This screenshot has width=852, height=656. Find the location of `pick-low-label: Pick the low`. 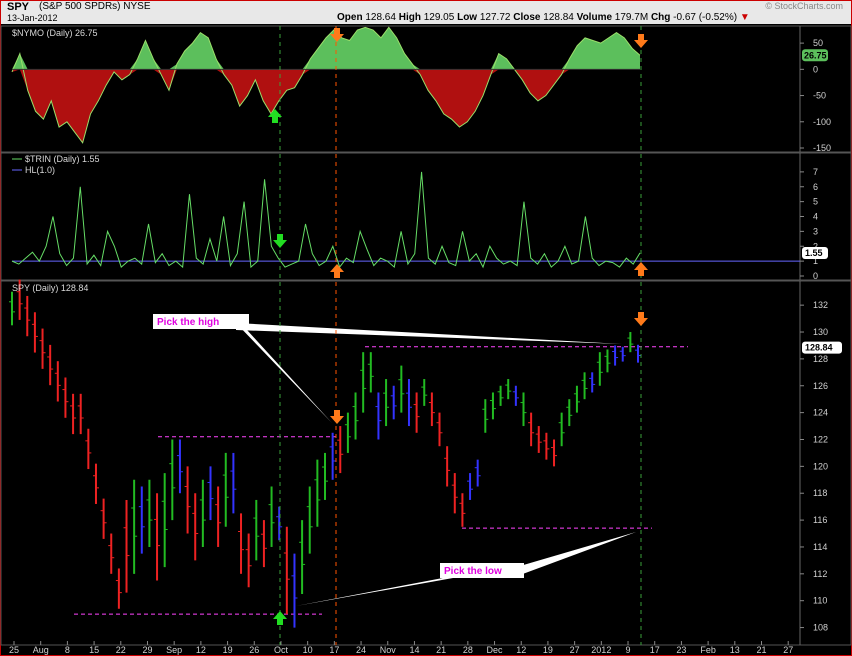

pick-low-label: Pick the low is located at coordinates (473, 571).